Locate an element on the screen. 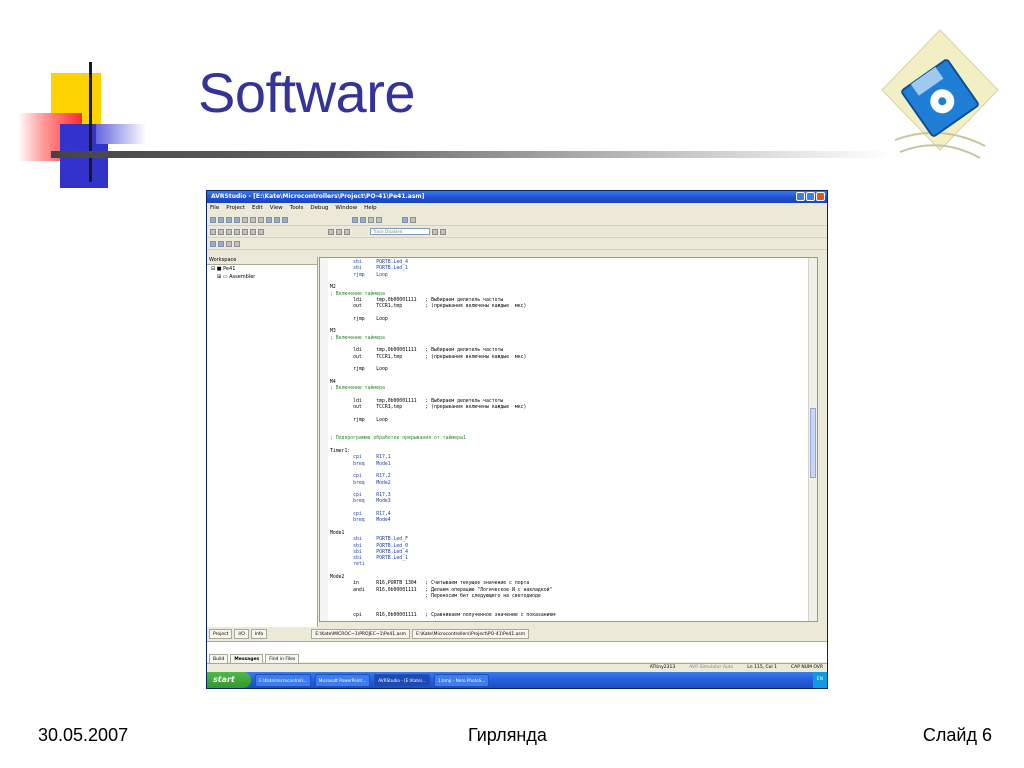 This screenshot has height=768, width=1024. open-file-icon is located at coordinates (221, 219).